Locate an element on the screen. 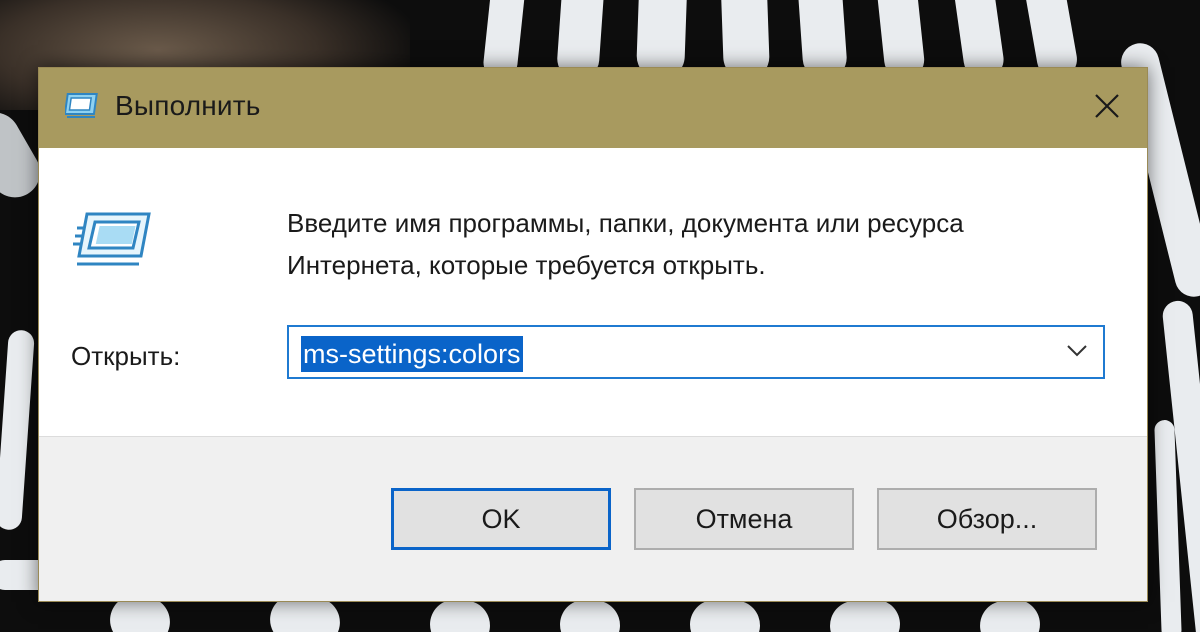 The width and height of the screenshot is (1200, 632). cancel-button: Отмена is located at coordinates (744, 519).